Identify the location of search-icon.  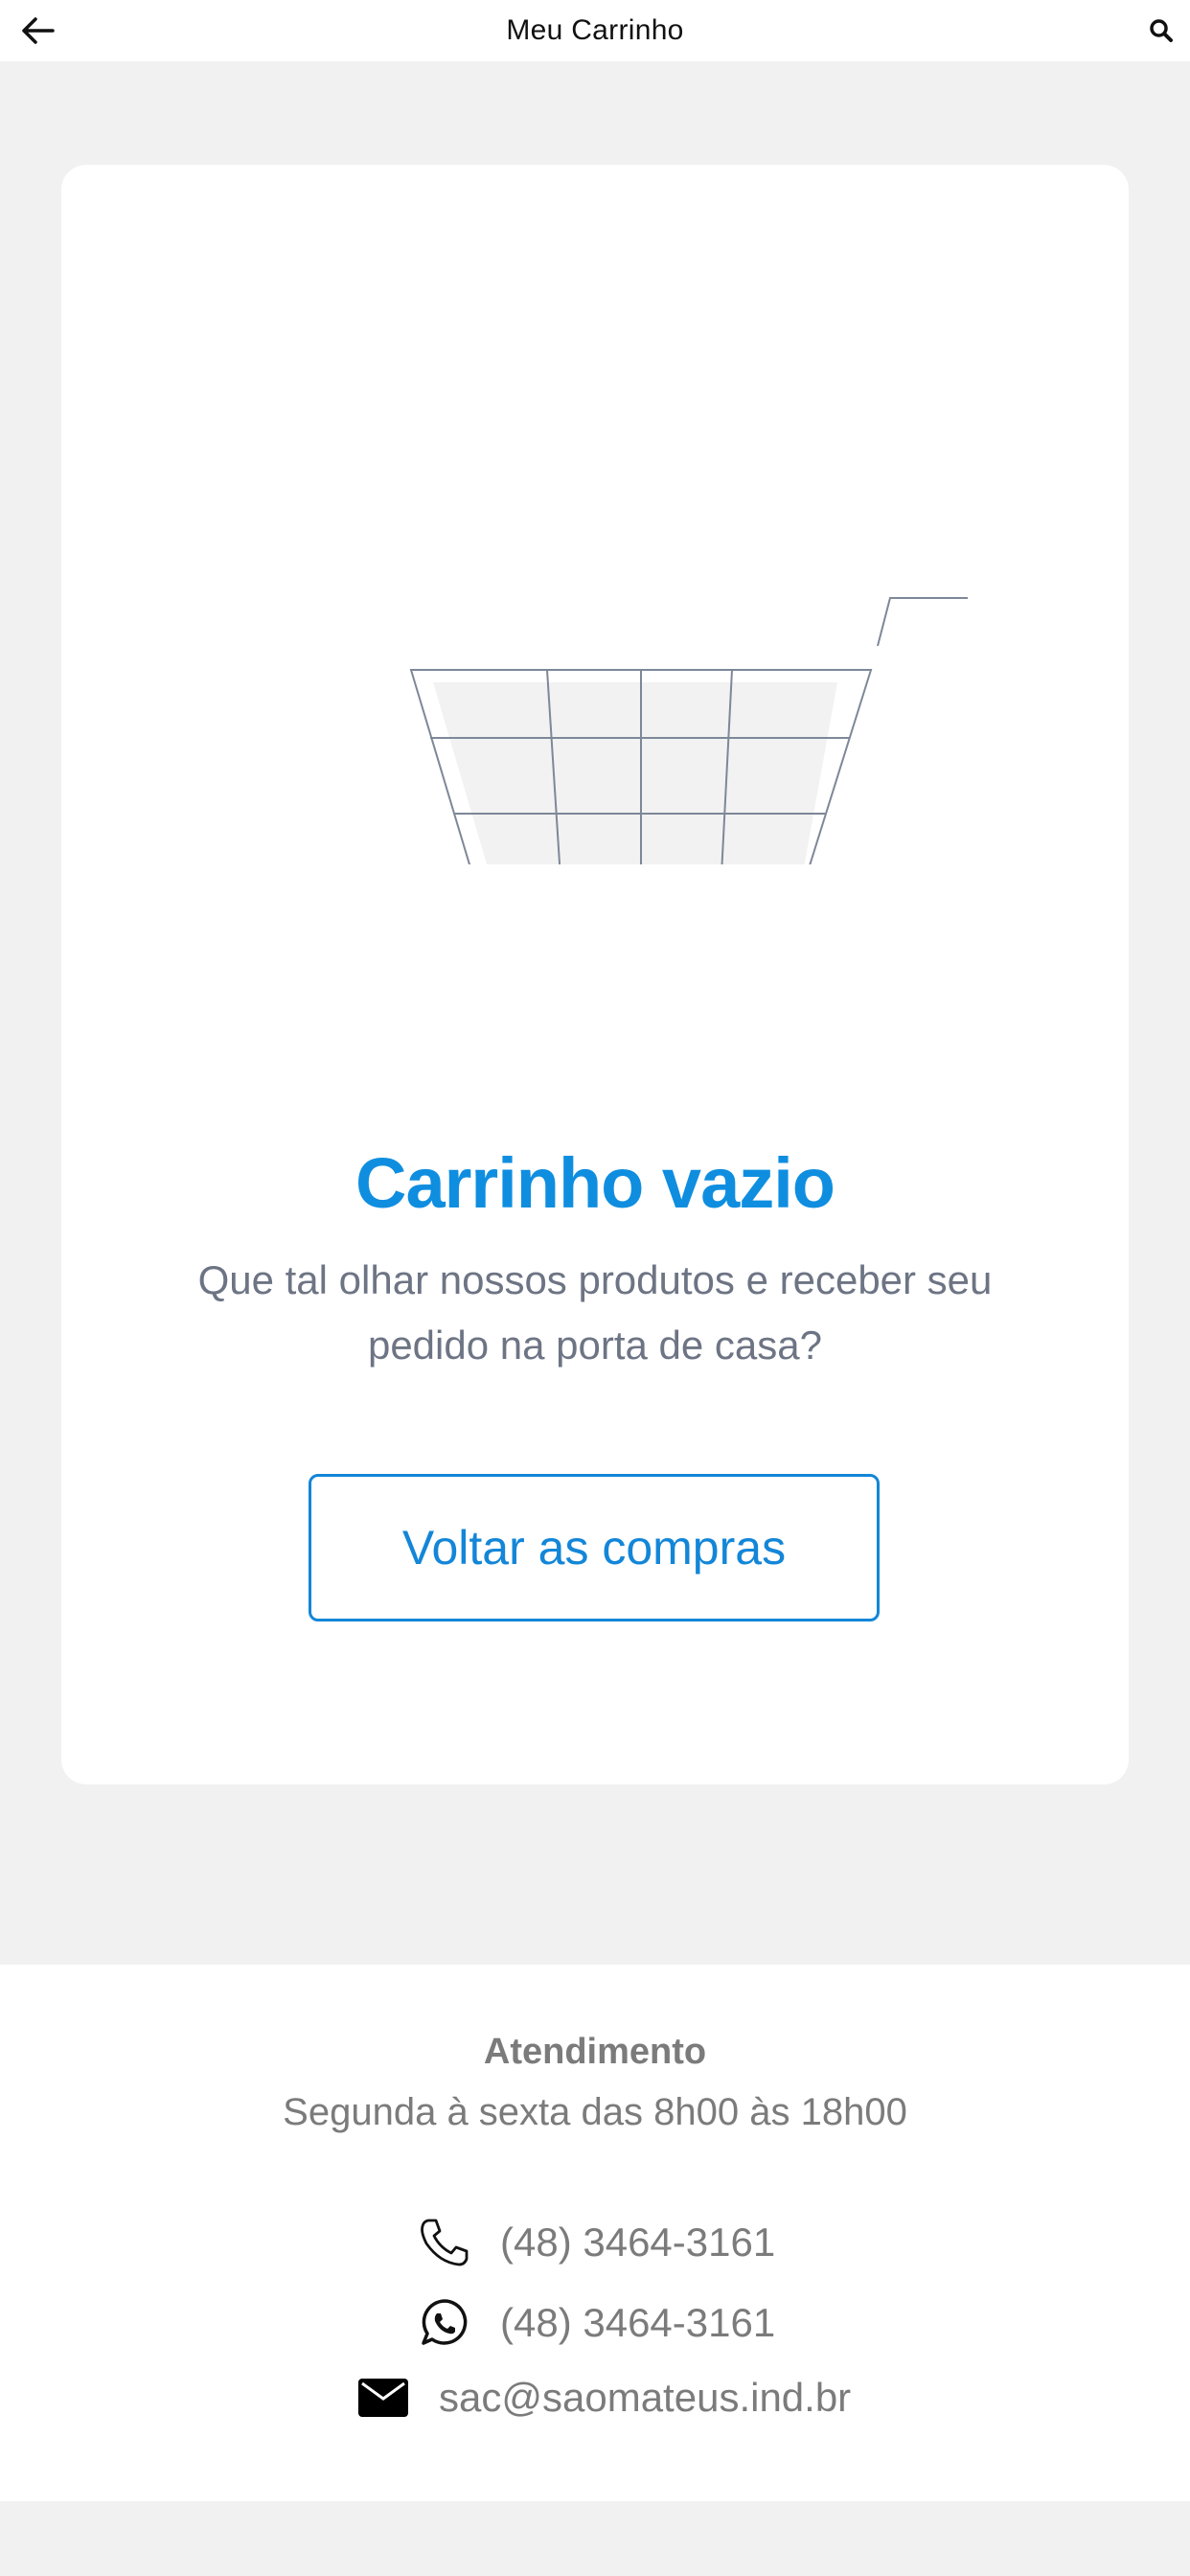
(1162, 30).